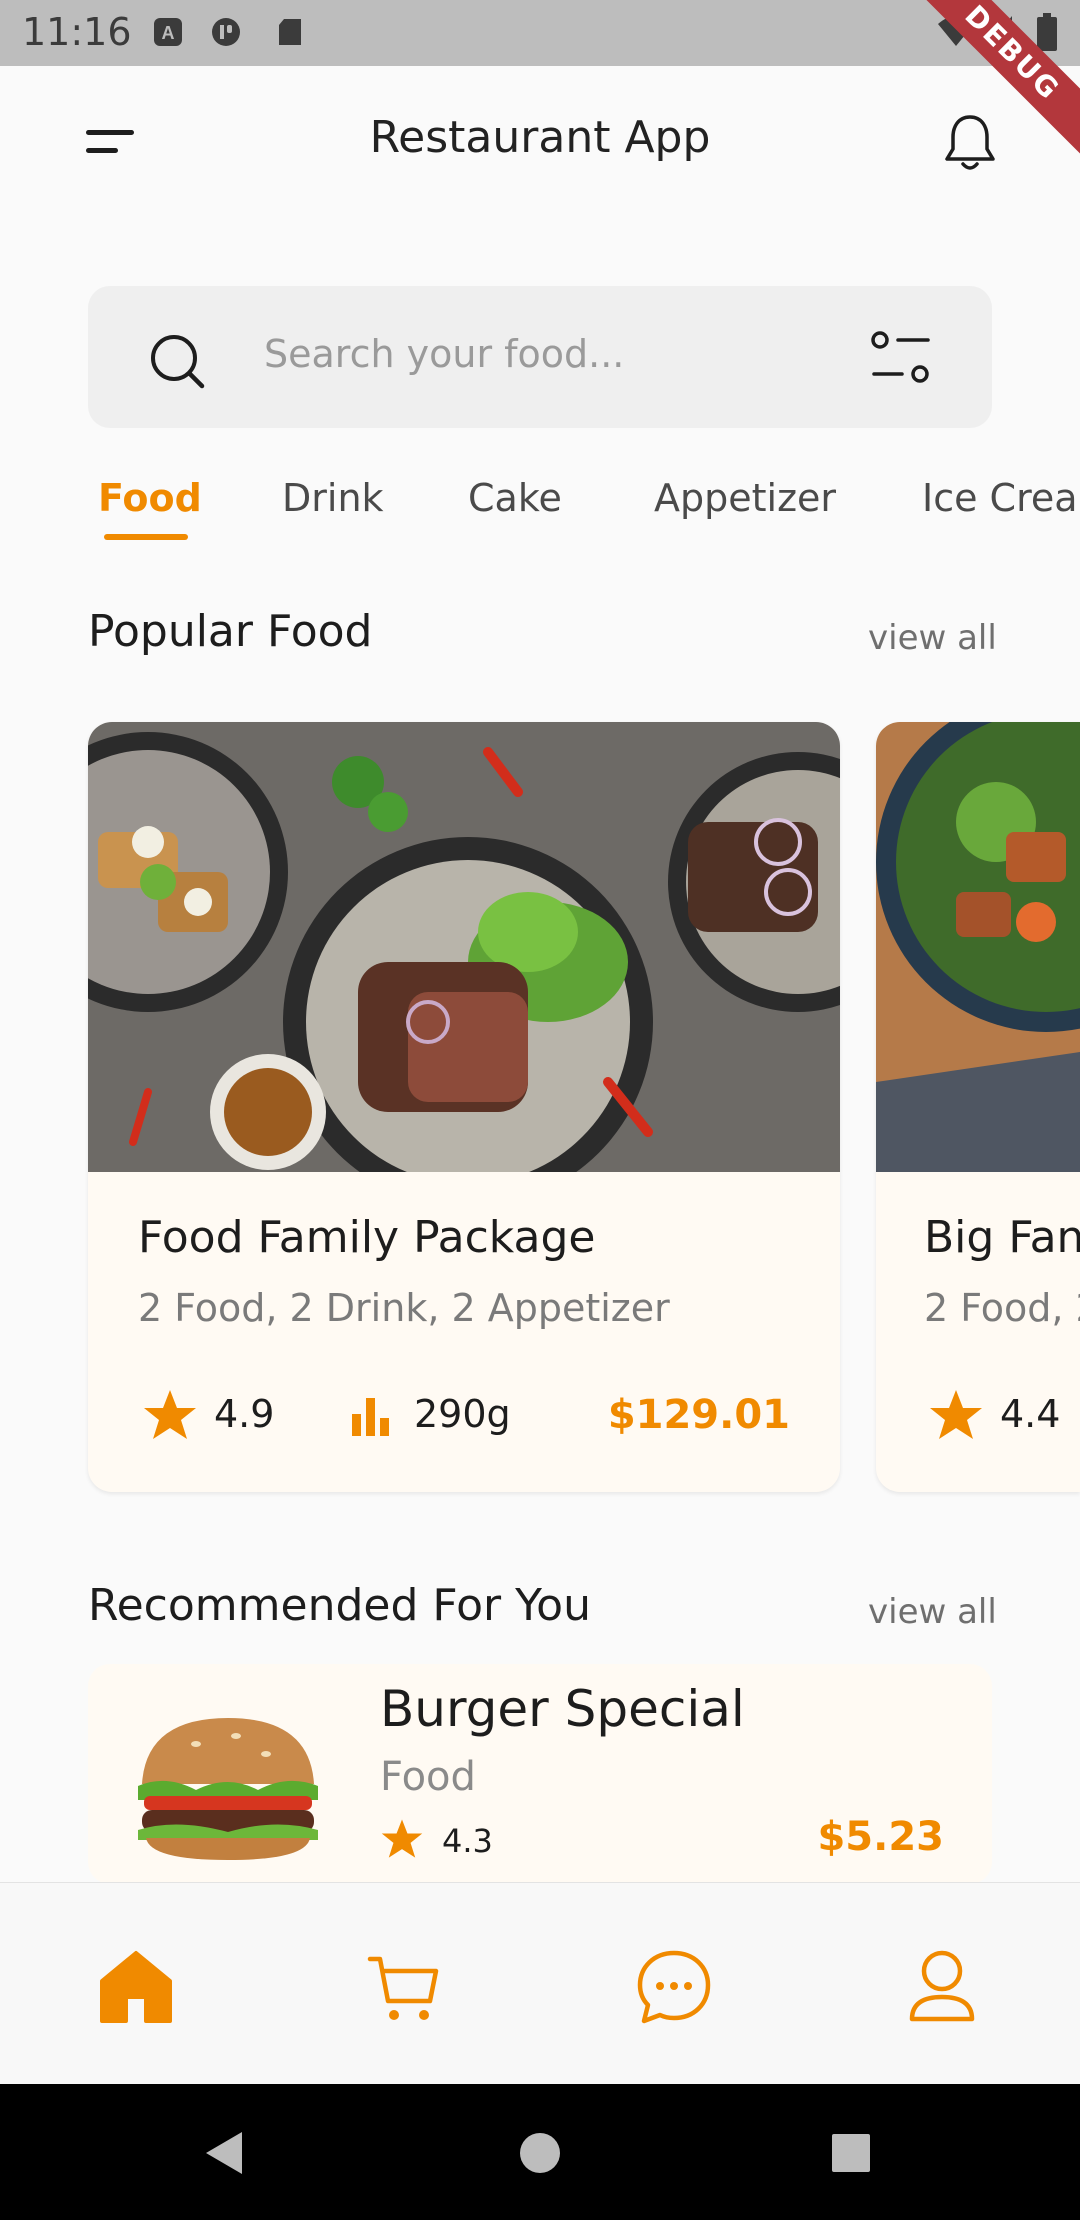  I want to click on card-rating: 4.4, so click(1030, 1414).